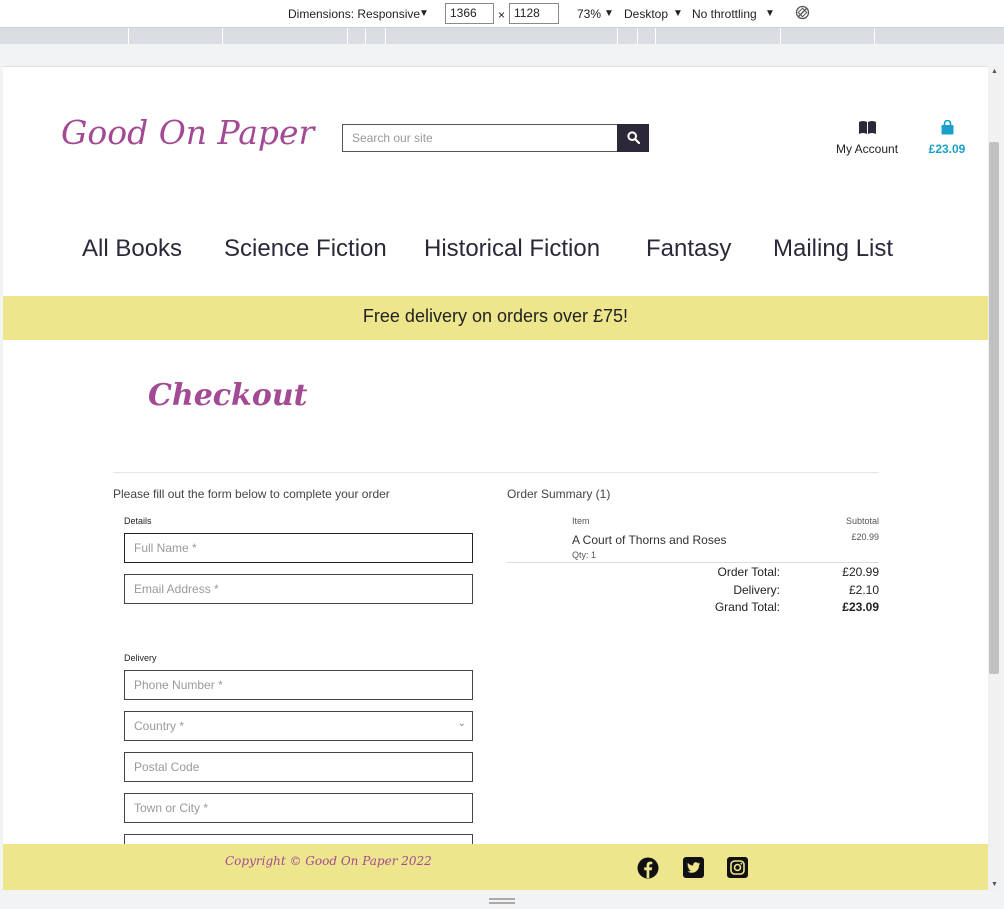 This screenshot has width=1004, height=909. I want to click on times-symbol: ×, so click(502, 15).